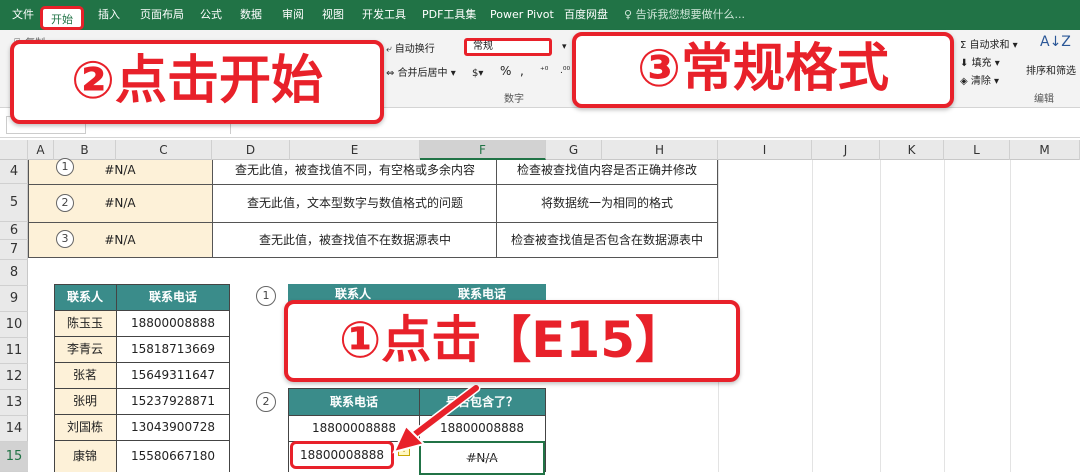 The width and height of the screenshot is (1080, 475). I want to click on section-number-badge: 1, so click(266, 296).